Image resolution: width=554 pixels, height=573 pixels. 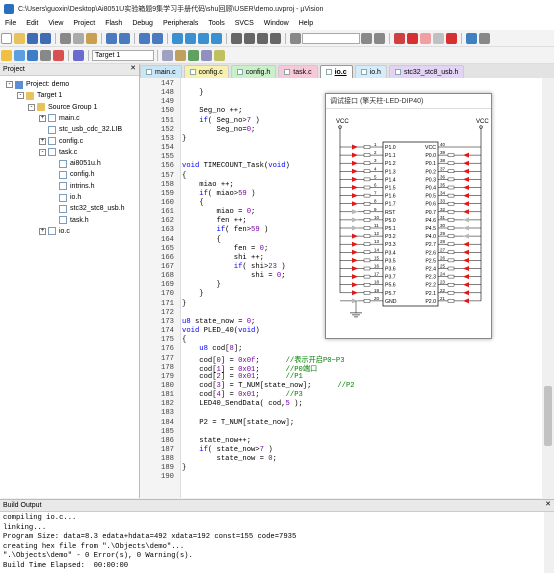 What do you see at coordinates (219, 130) in the screenshot?
I see `code-line: Seg_no=0;` at bounding box center [219, 130].